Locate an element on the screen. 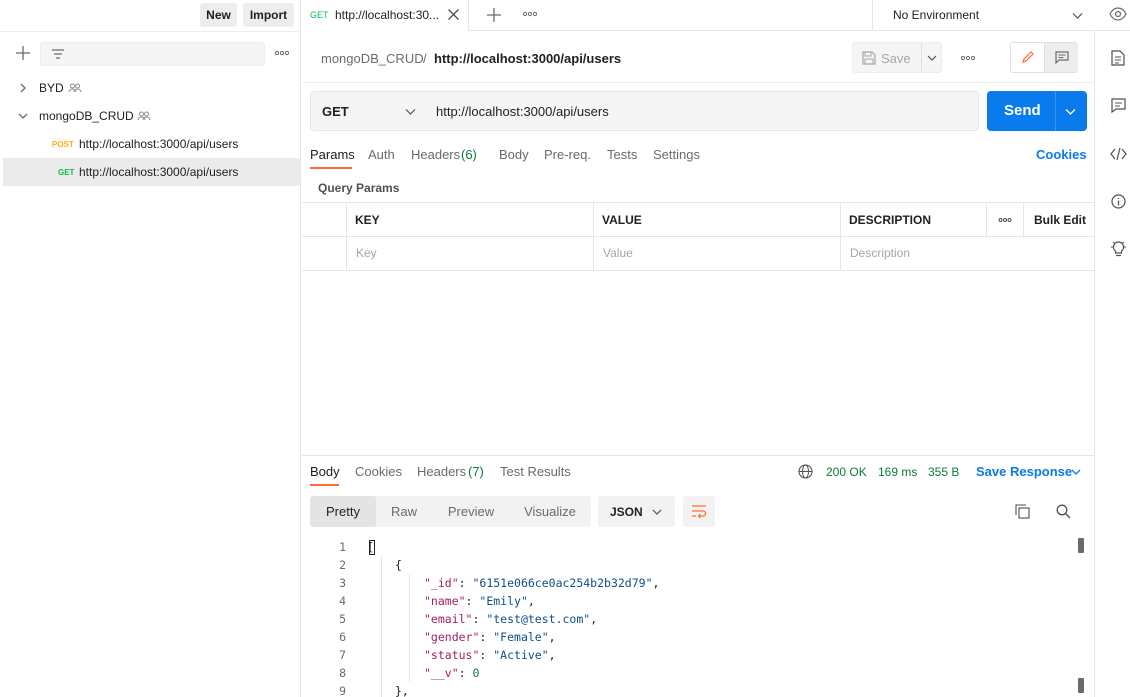  lightbulb-icon is located at coordinates (1118, 249).